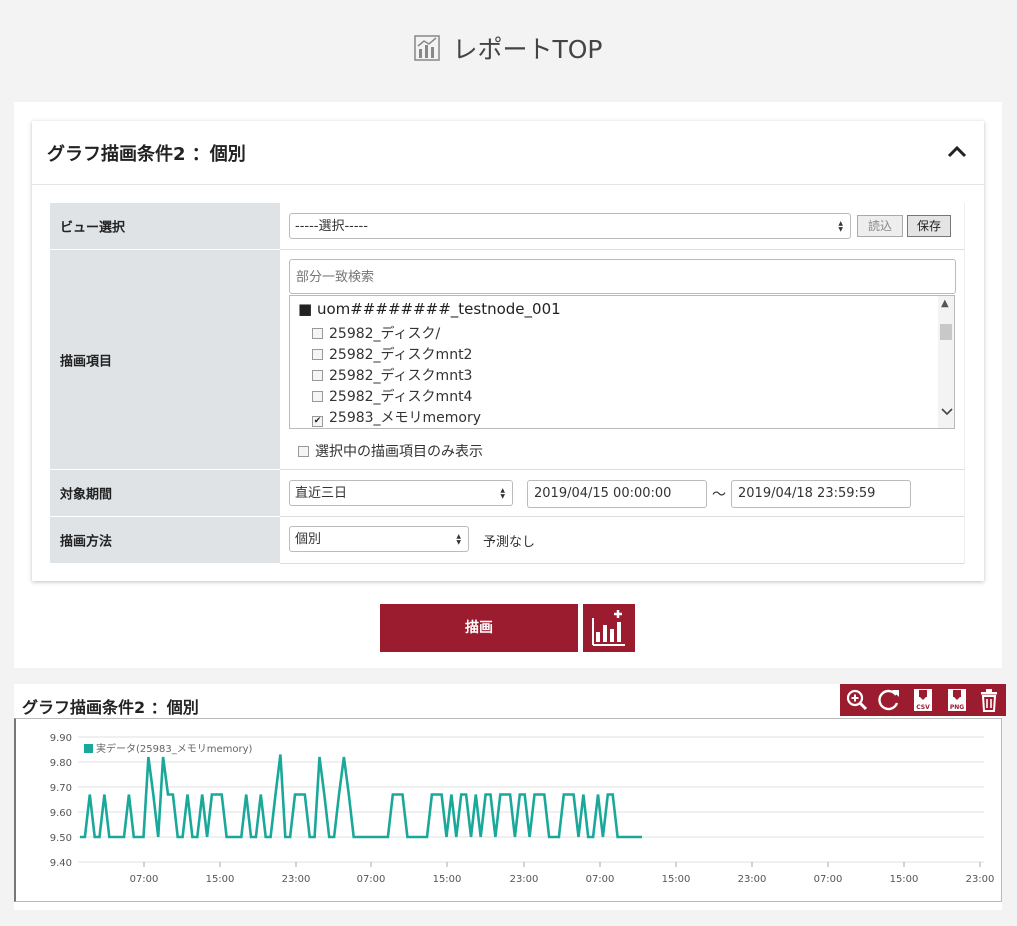 The height and width of the screenshot is (926, 1017). I want to click on view-select: -----選択----- ▲ ▼, so click(570, 226).